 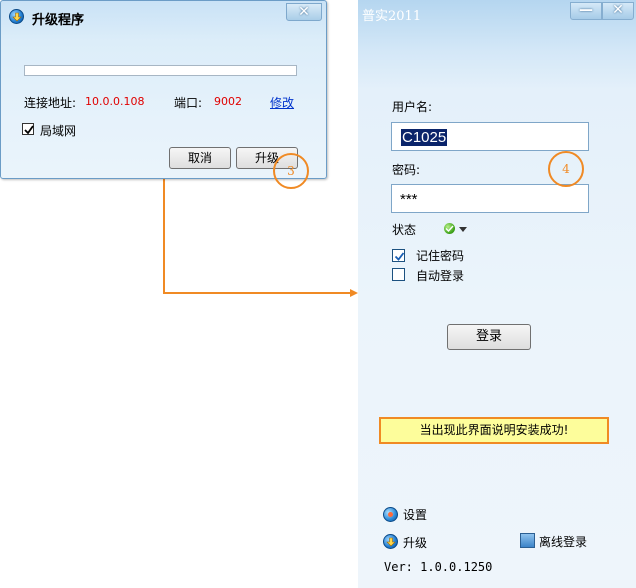 What do you see at coordinates (440, 276) in the screenshot?
I see `auto-login-label: 自动登录` at bounding box center [440, 276].